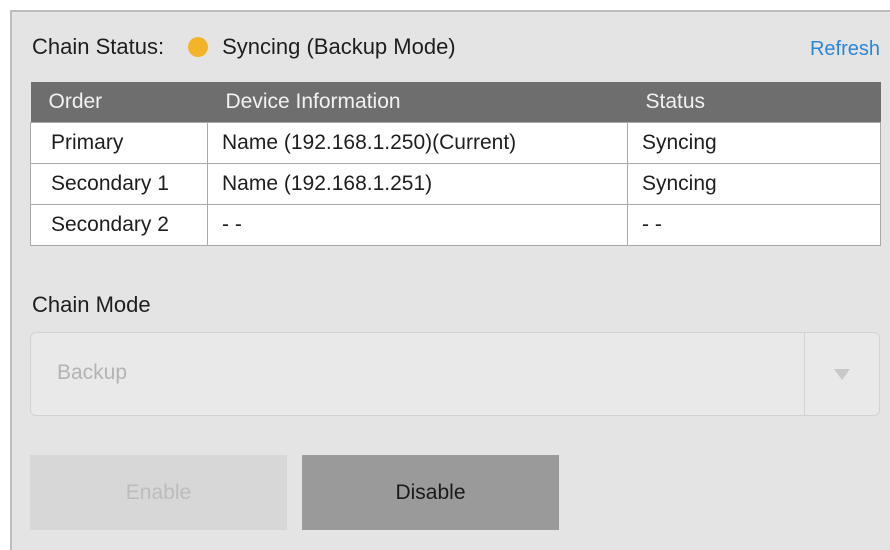 The height and width of the screenshot is (550, 890). I want to click on chain-mode-label: Chain Mode, so click(91, 304).